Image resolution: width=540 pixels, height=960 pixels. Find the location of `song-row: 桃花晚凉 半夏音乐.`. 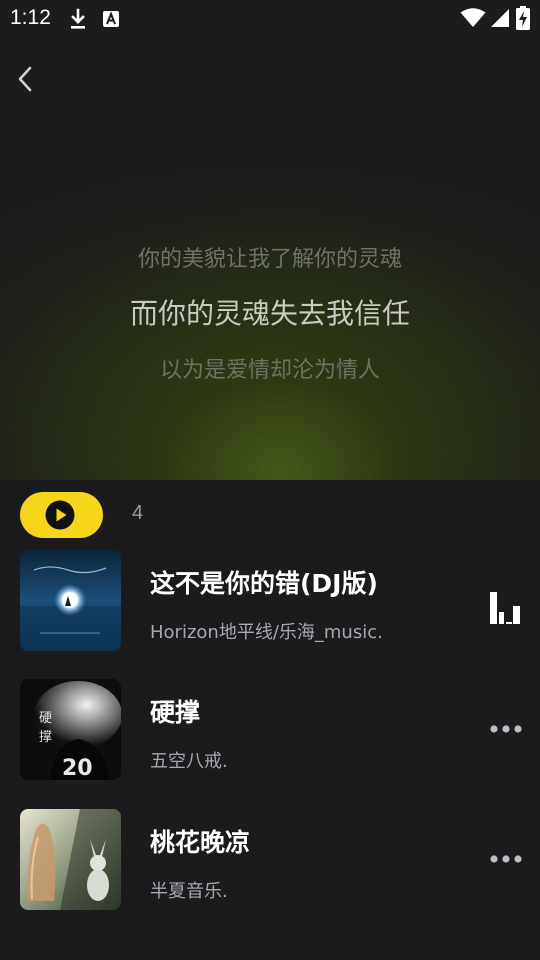

song-row: 桃花晚凉 半夏音乐. is located at coordinates (270, 861).